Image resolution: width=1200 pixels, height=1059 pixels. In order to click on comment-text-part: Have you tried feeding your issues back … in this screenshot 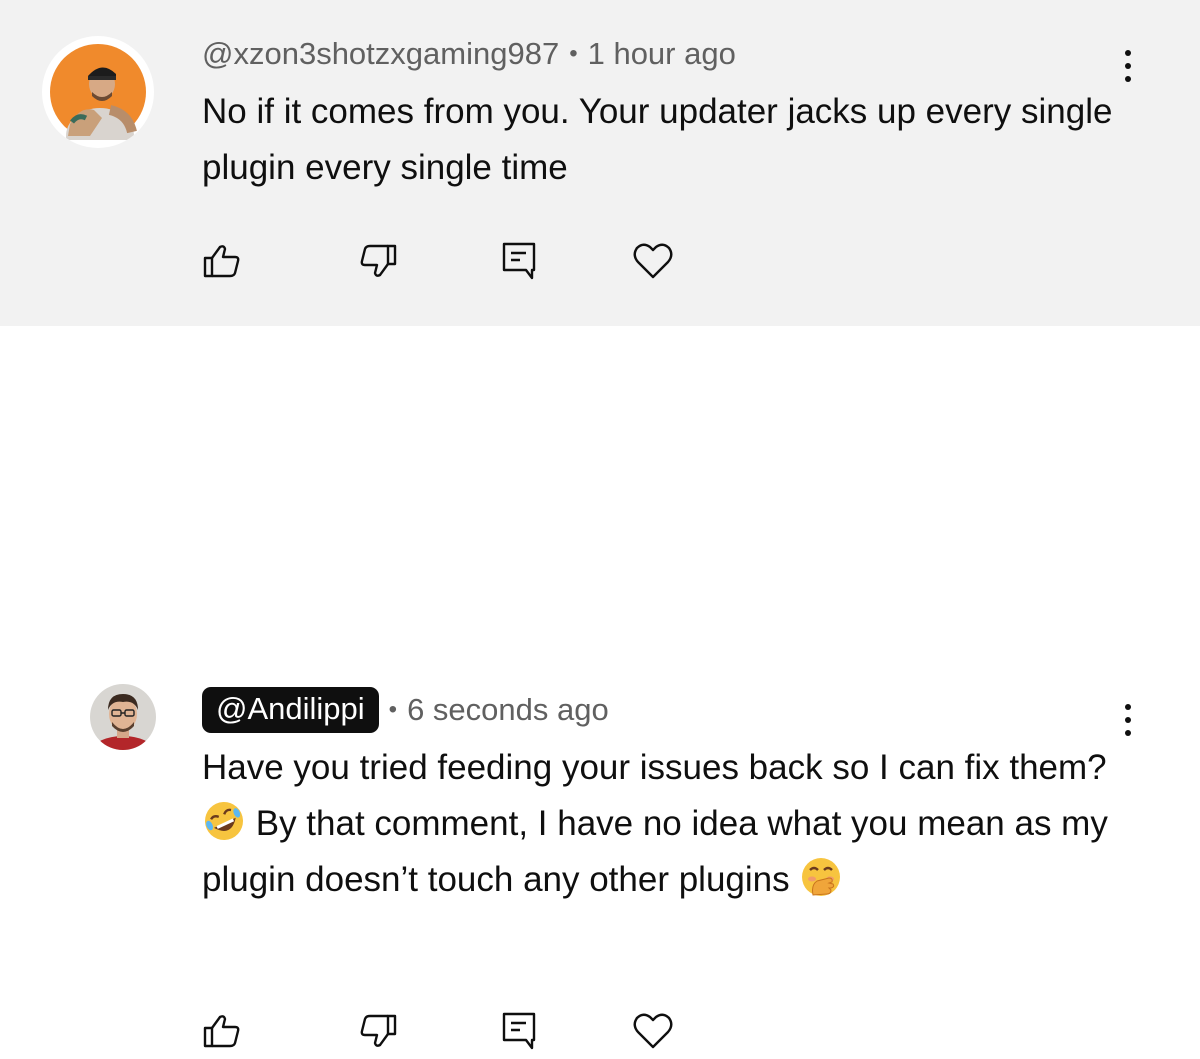, I will do `click(654, 767)`.